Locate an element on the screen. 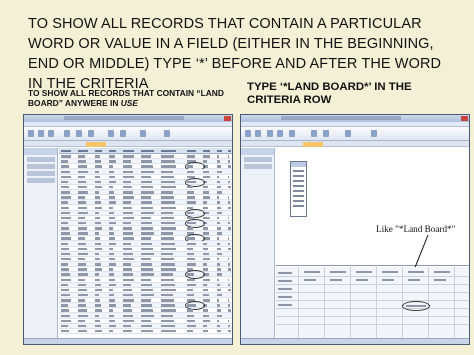 The width and height of the screenshot is (474, 355). field-list-icon is located at coordinates (298, 189).